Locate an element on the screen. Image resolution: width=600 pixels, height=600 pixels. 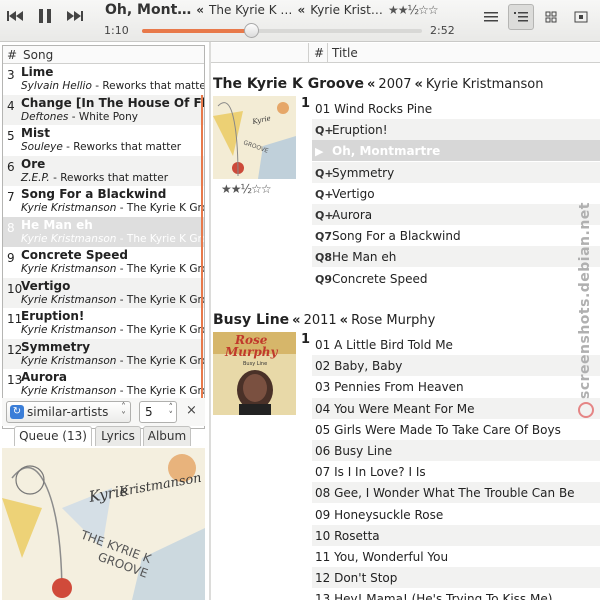
queue-row-num: 12 is located at coordinates (15, 349).